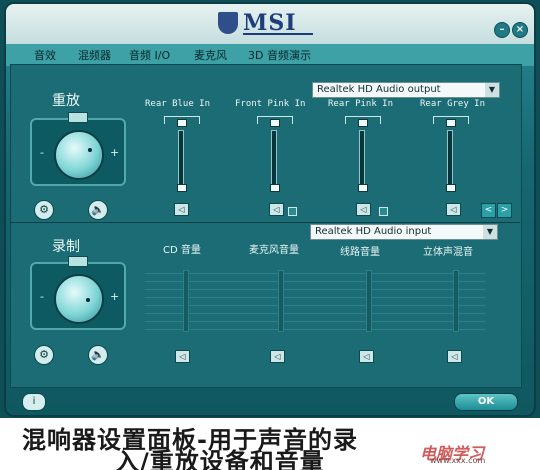  I want to click on msi-logo: MSI, so click(266, 23).